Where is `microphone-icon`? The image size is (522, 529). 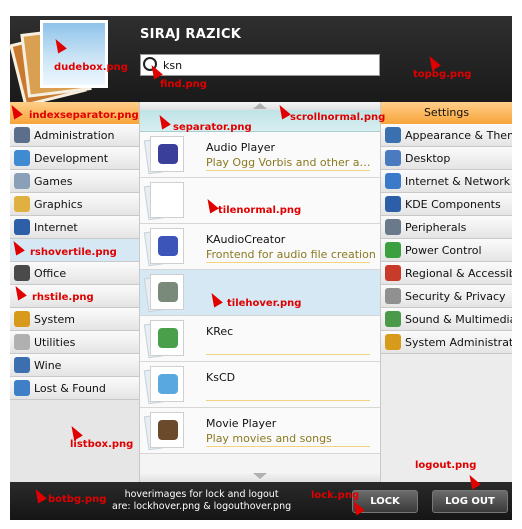 microphone-icon is located at coordinates (163, 339).